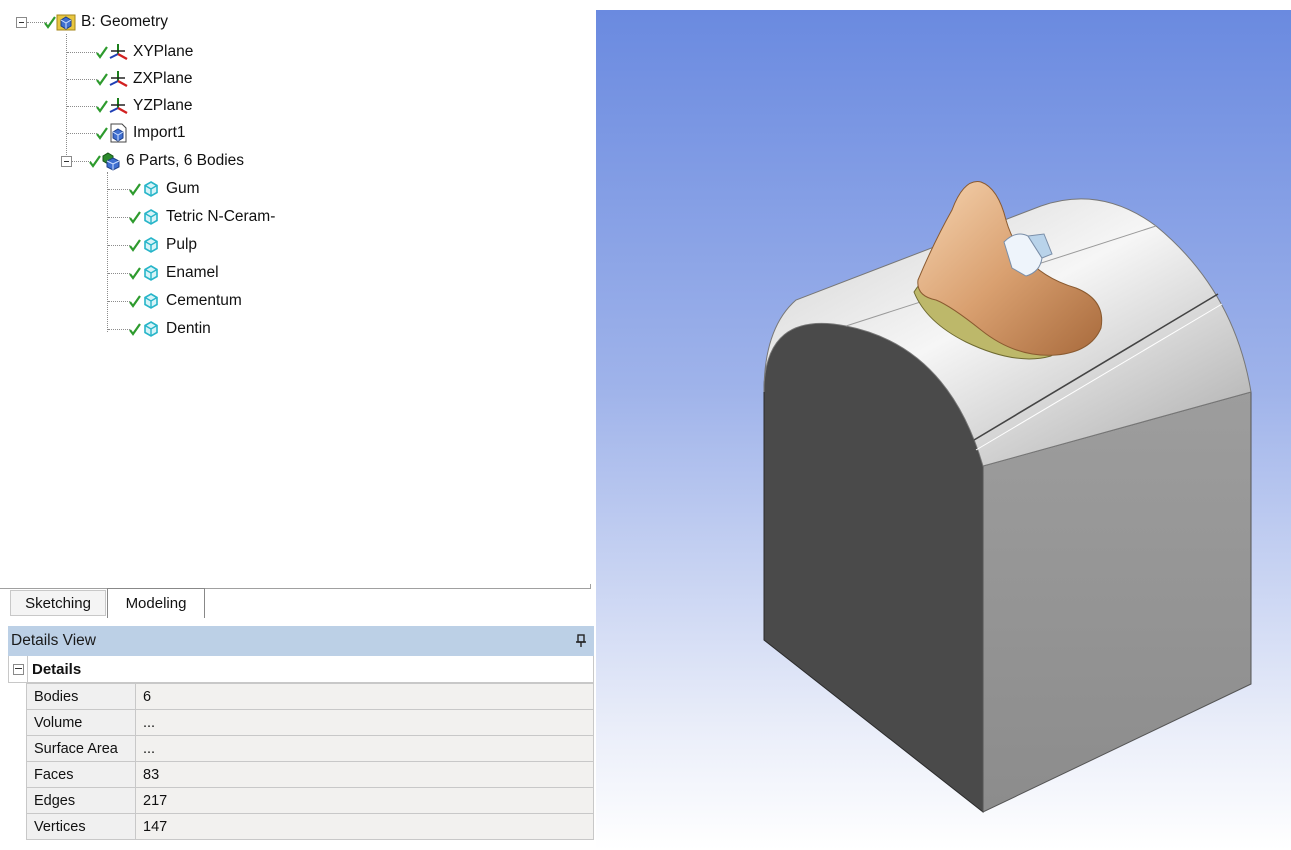 Image resolution: width=1291 pixels, height=850 pixels. Describe the element at coordinates (18, 669) in the screenshot. I see `collapse-toggle-details` at that location.